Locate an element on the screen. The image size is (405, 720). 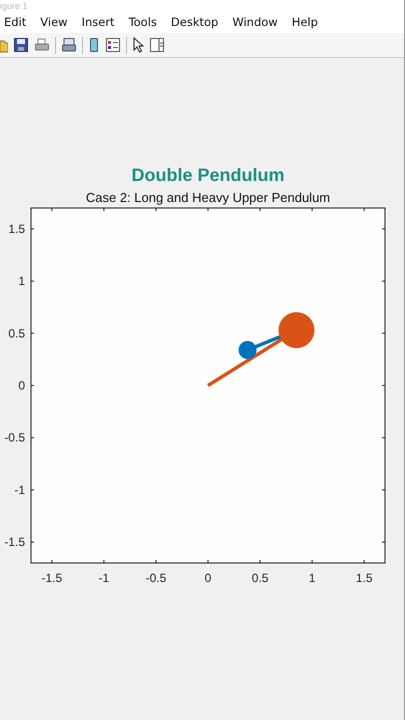
pointer-icon is located at coordinates (138, 45).